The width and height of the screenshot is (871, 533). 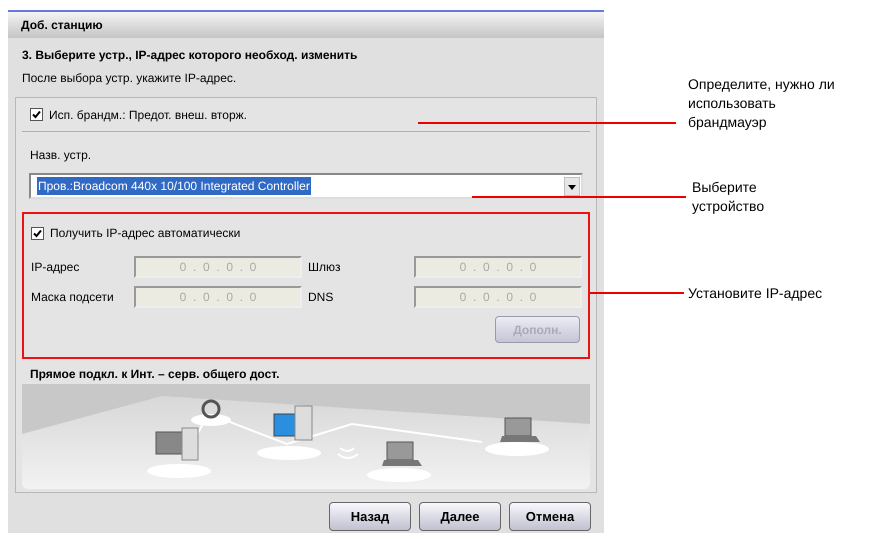 What do you see at coordinates (320, 297) in the screenshot?
I see `field-label: DNS` at bounding box center [320, 297].